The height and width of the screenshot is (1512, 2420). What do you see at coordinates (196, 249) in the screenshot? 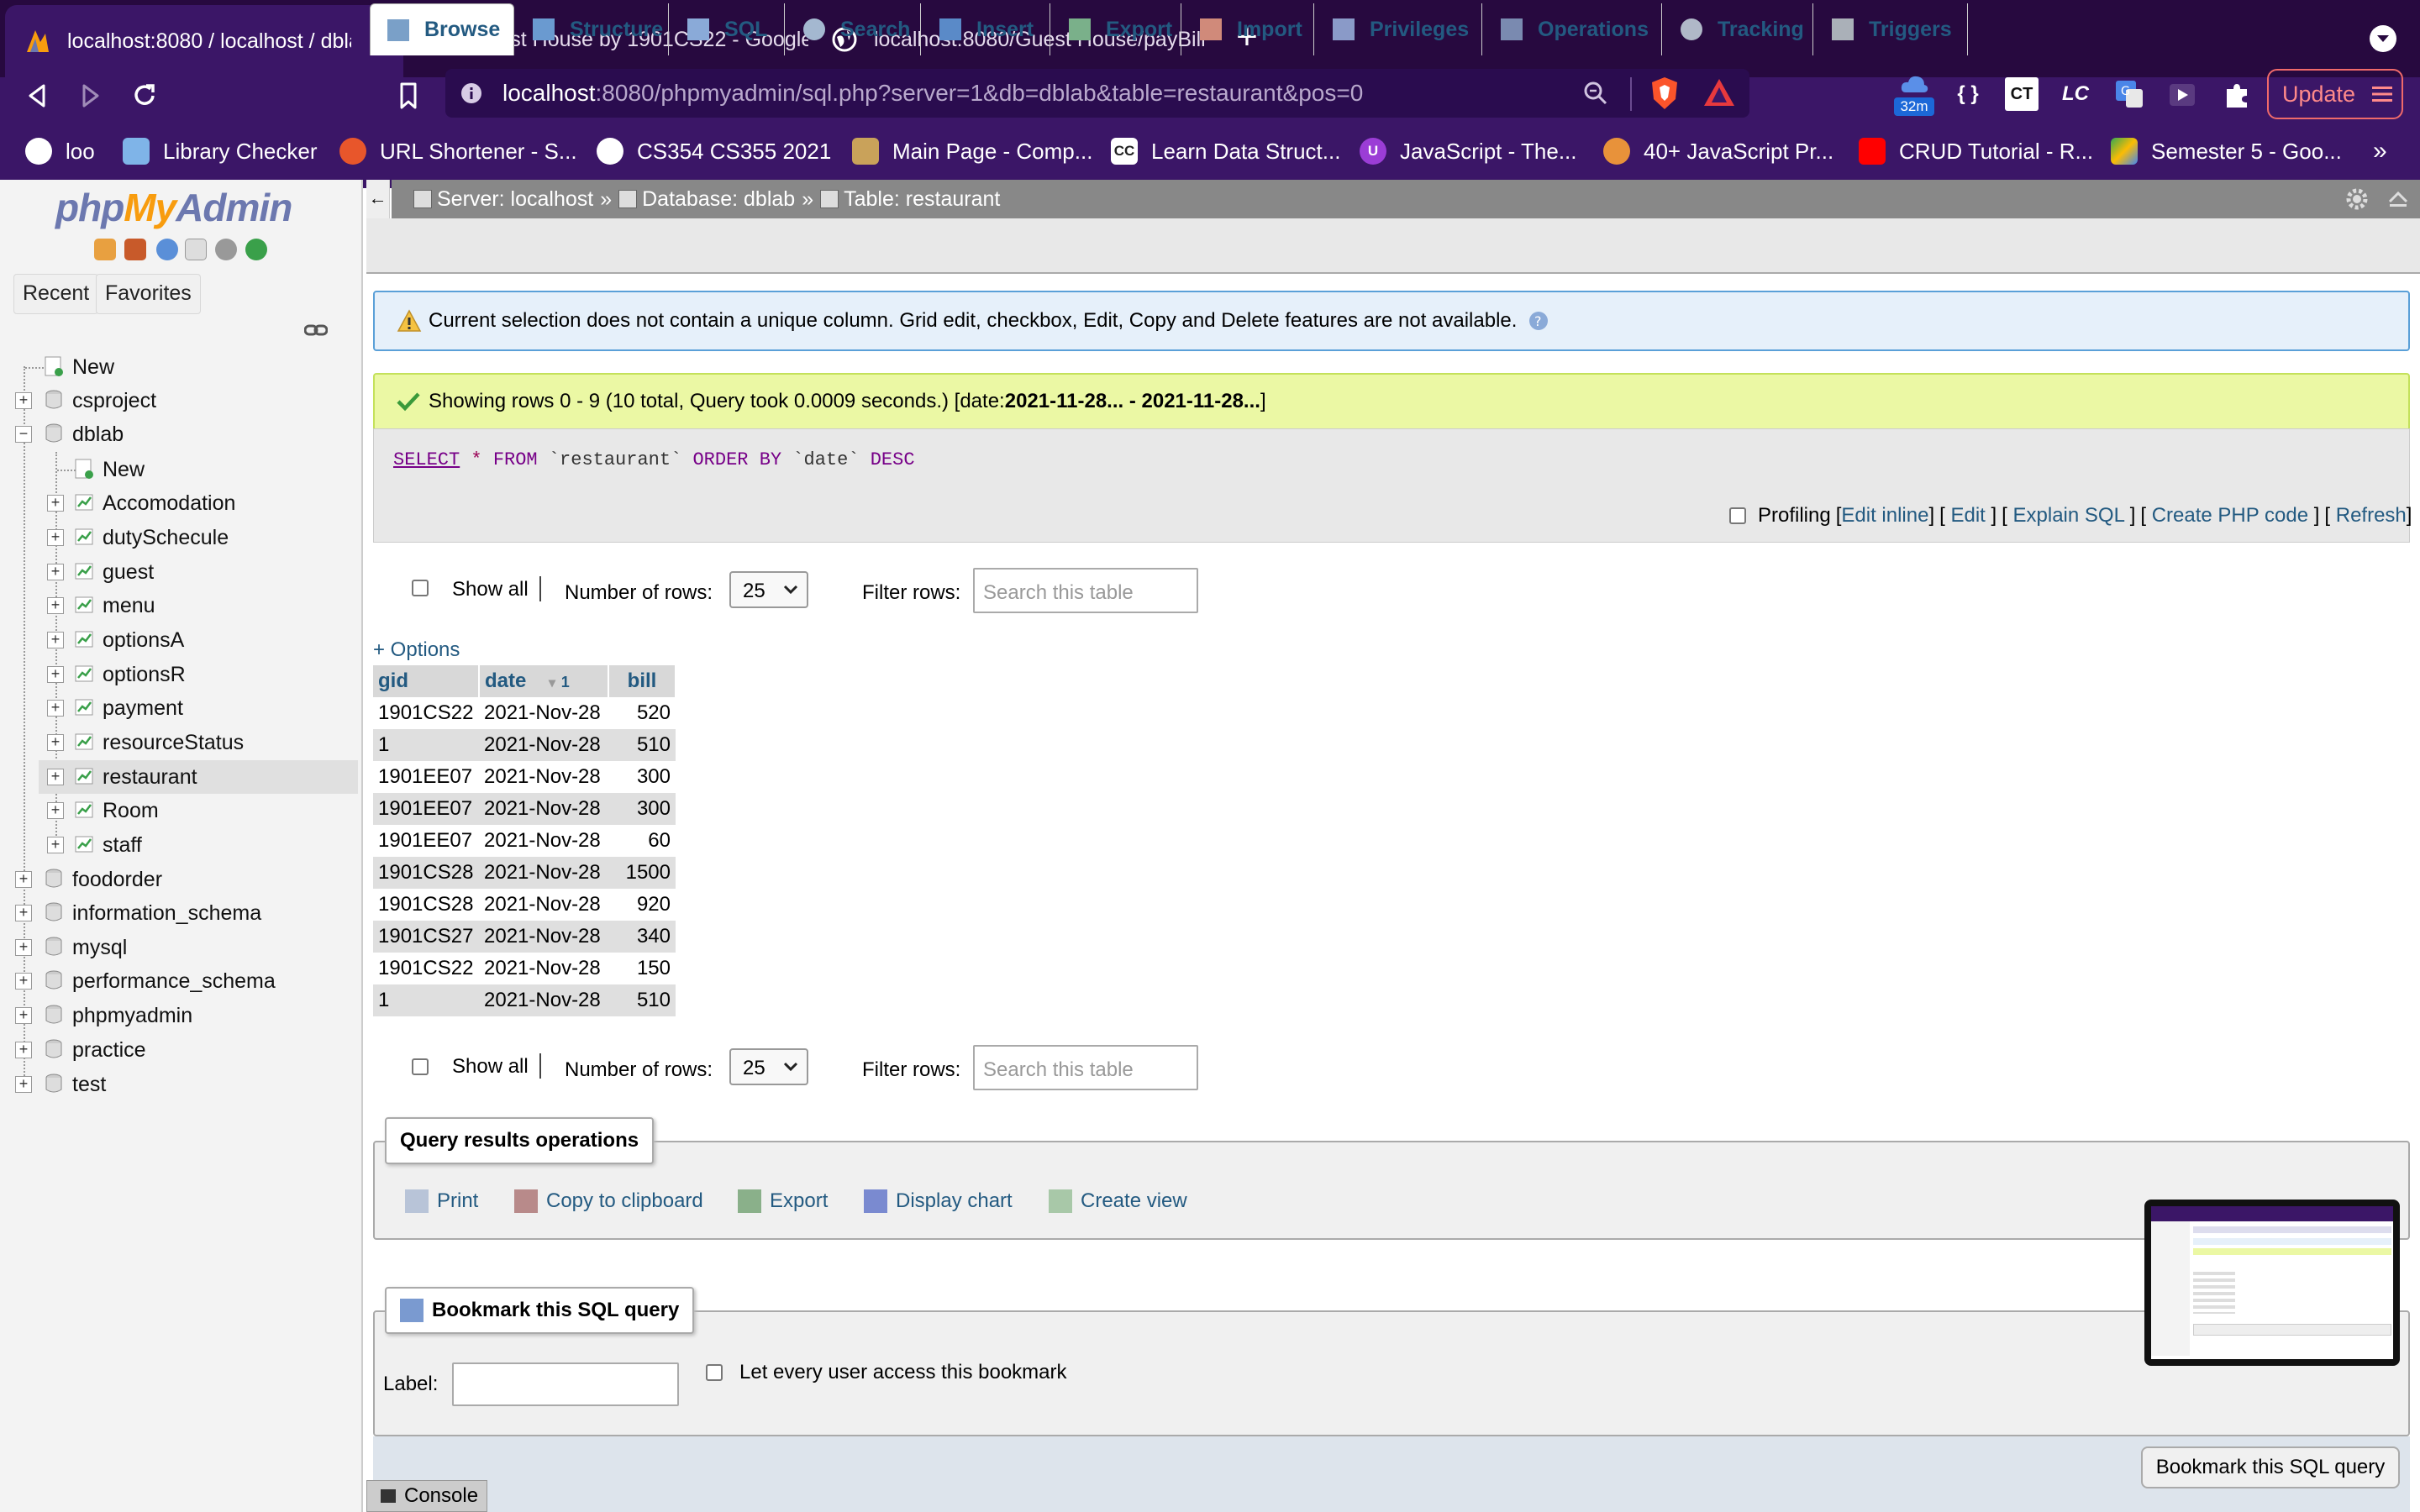
I see `docs-icon` at bounding box center [196, 249].